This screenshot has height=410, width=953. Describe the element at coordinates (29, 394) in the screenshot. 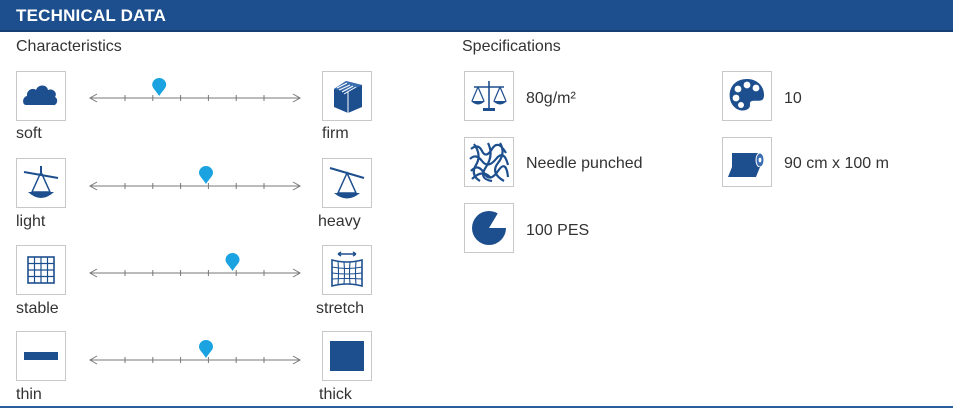

I see `scale-left-label: thin` at that location.